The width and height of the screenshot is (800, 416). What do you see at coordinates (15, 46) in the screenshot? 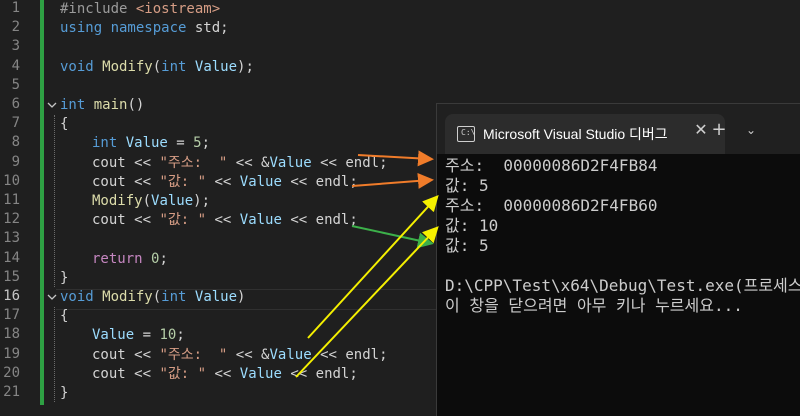
I see `line-number: 3` at bounding box center [15, 46].